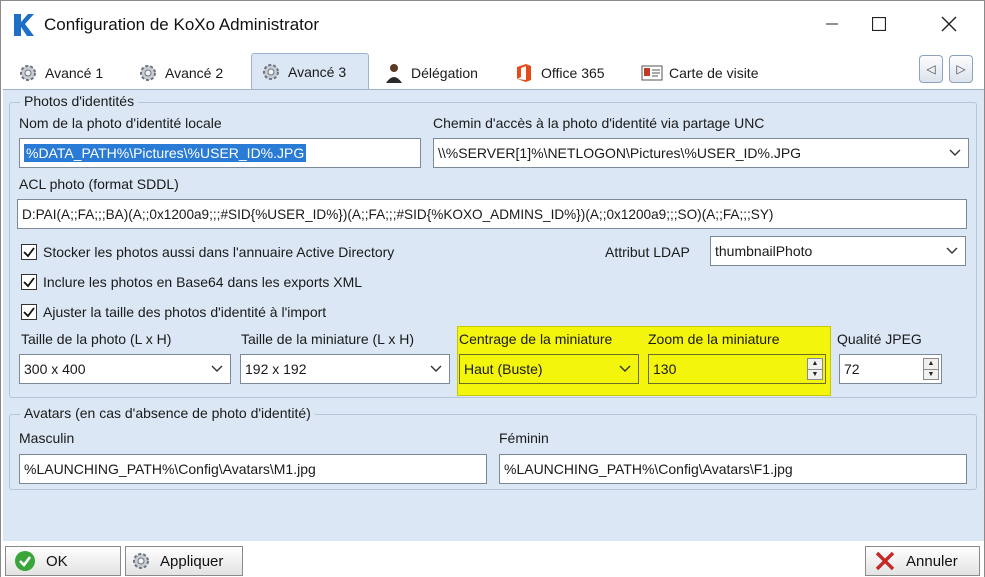  What do you see at coordinates (63, 561) in the screenshot?
I see `ok-button: OK` at bounding box center [63, 561].